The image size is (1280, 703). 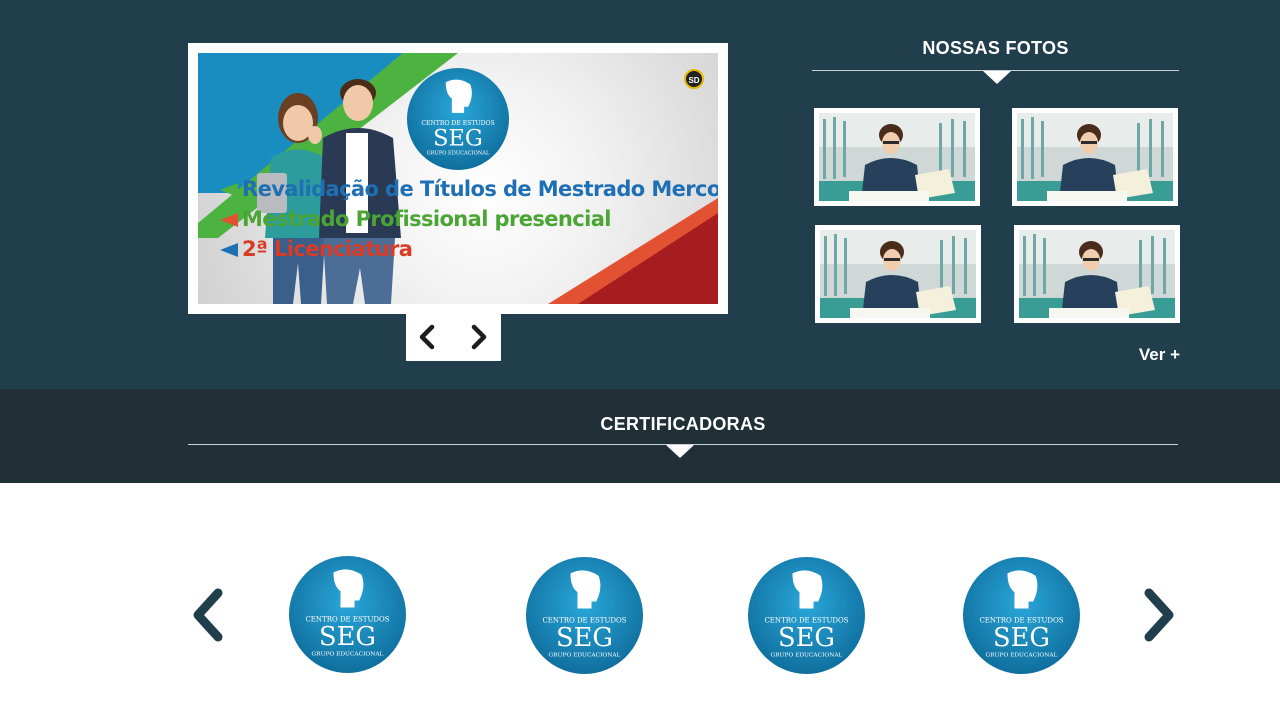 I want to click on banner-line-licenciatura: 2ª Licenciatura, so click(x=316, y=249).